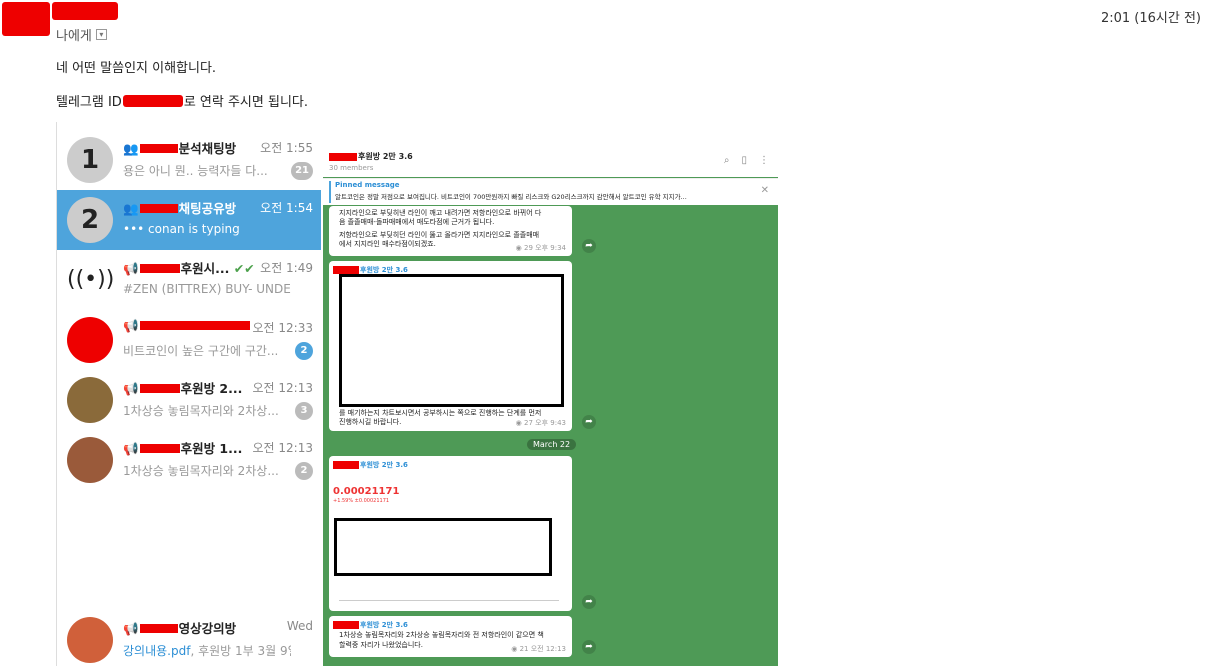 The width and height of the screenshot is (1215, 666). I want to click on chat-title: 👥 채팅공유방, so click(180, 208).